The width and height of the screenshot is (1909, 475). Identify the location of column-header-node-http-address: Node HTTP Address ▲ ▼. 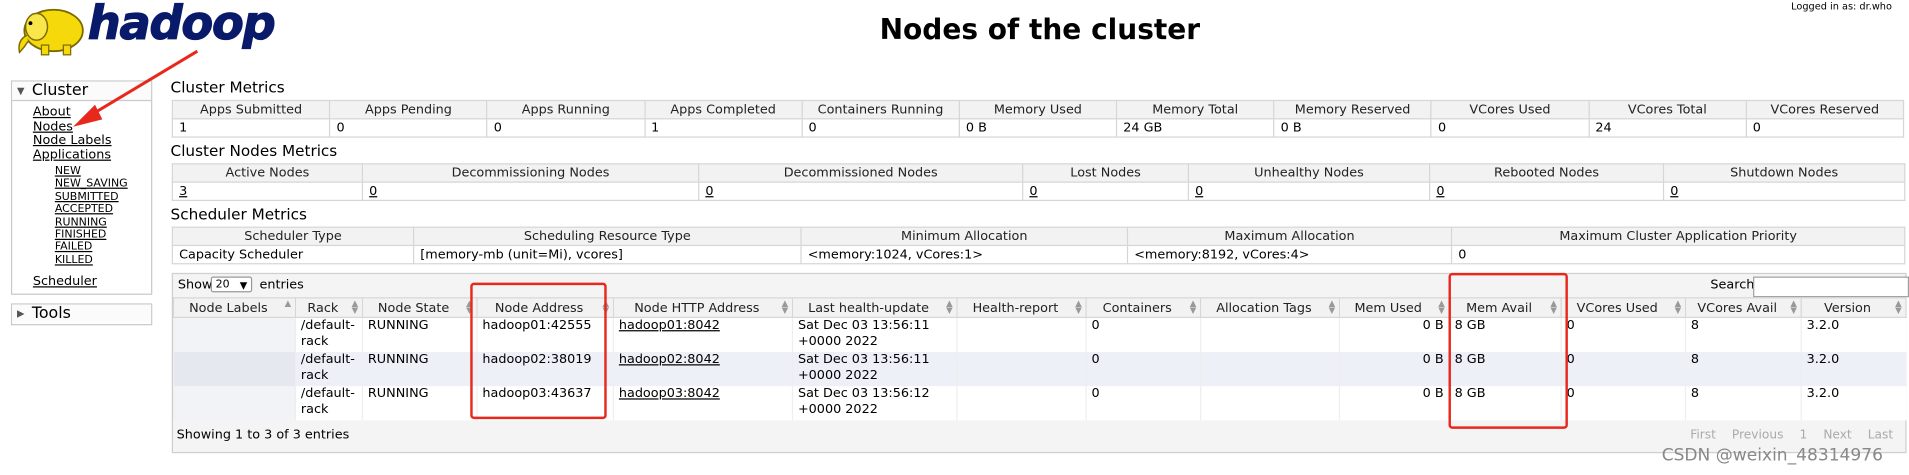
(703, 307).